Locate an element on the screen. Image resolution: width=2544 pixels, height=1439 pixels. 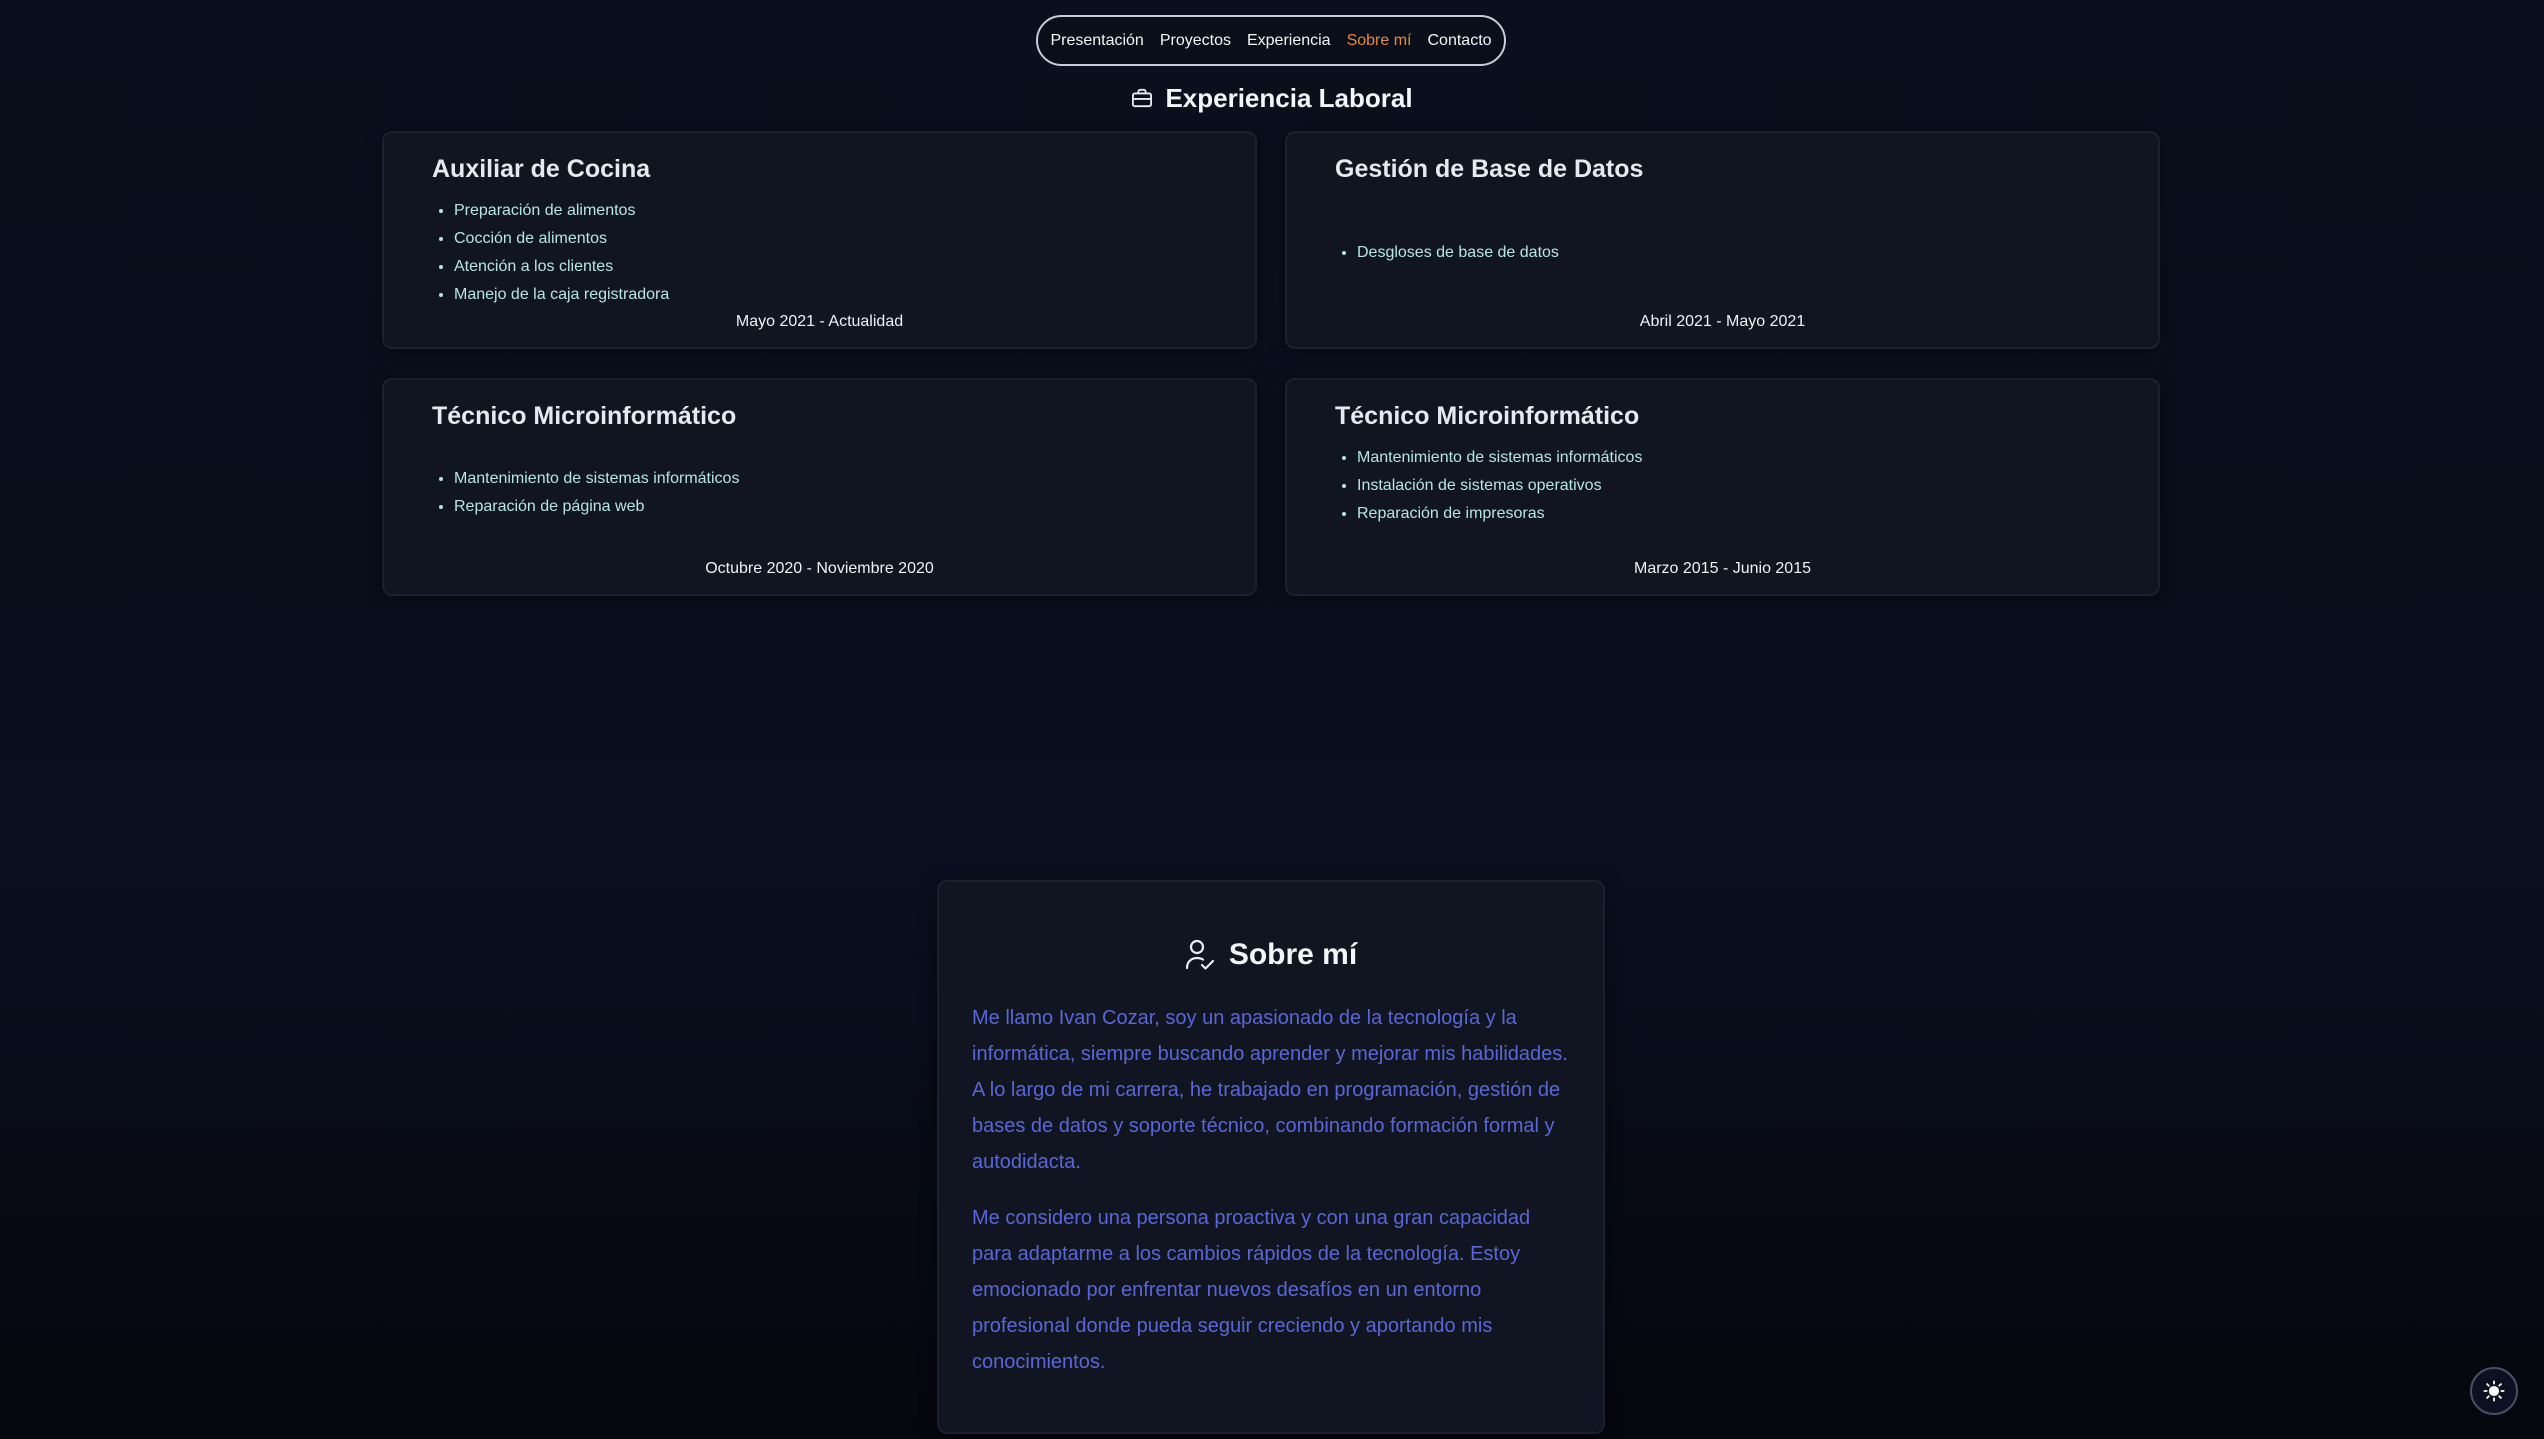
about-section-title: Sobre mí is located at coordinates (1271, 955).